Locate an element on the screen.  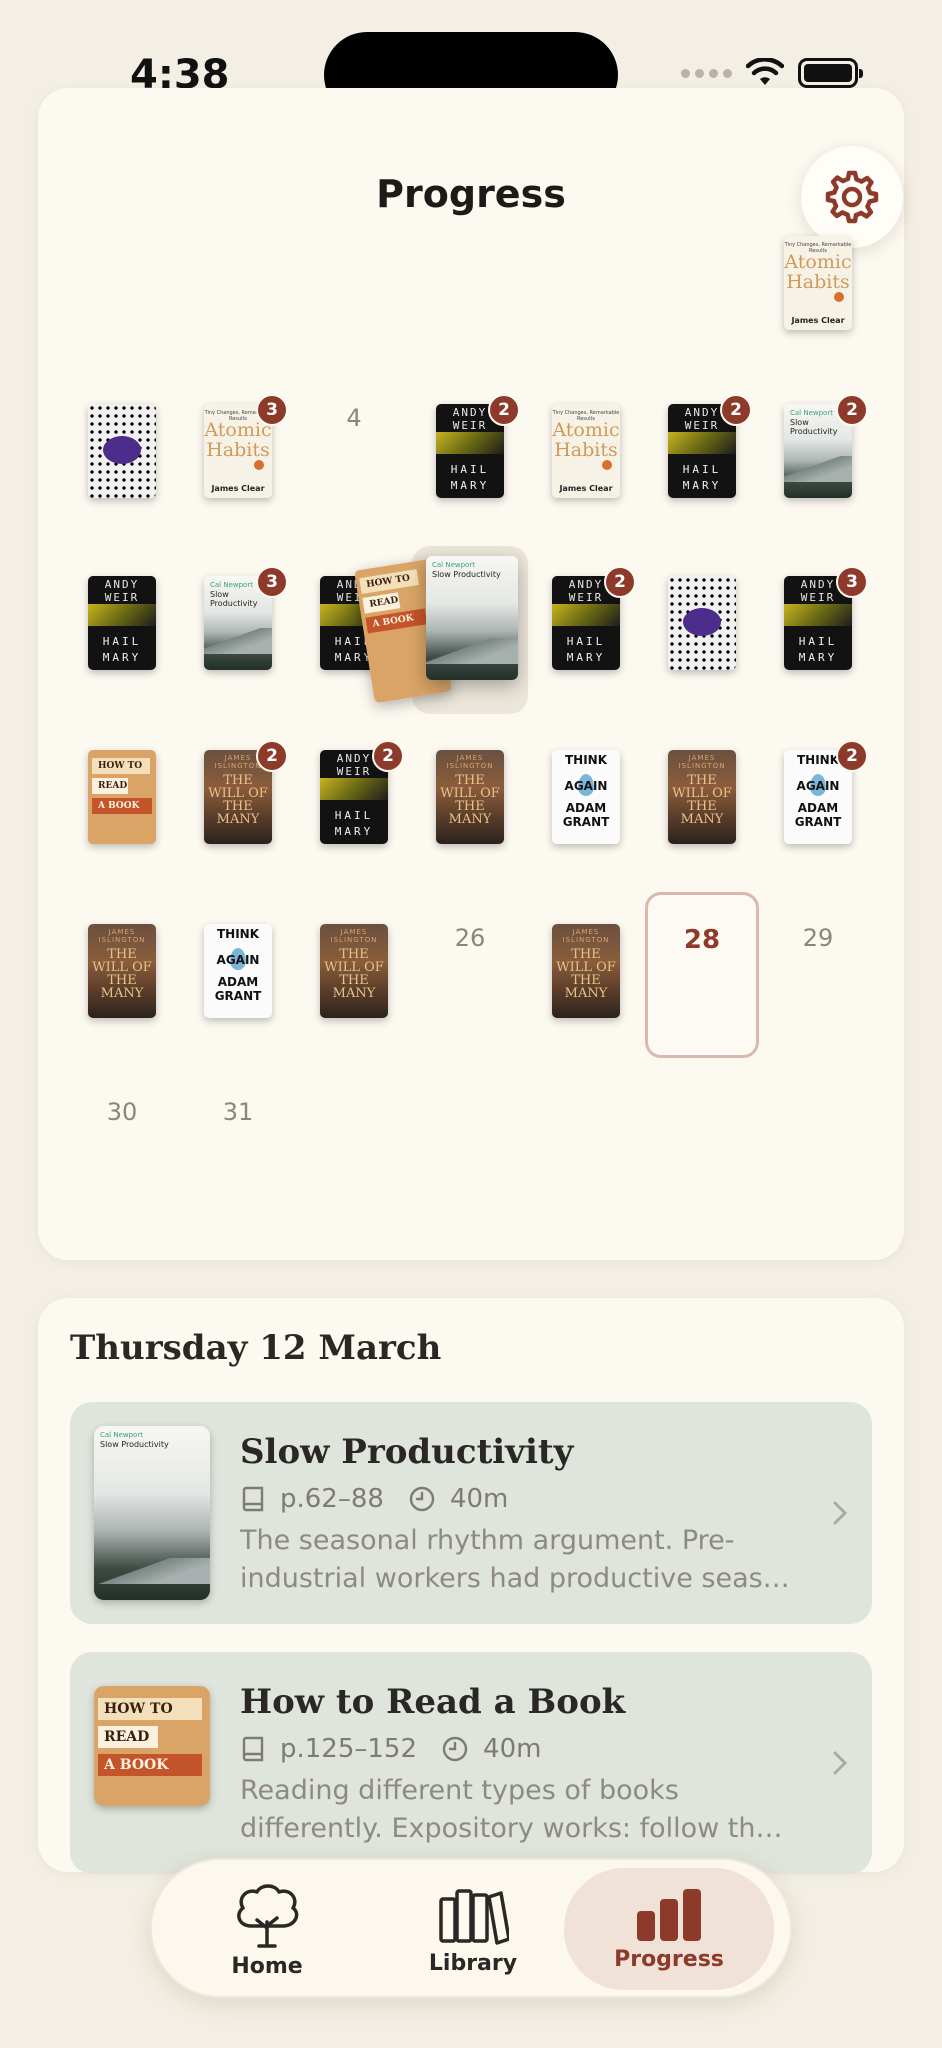
calendar-day: HOW TO READ A BOOK is located at coordinates (122, 815).